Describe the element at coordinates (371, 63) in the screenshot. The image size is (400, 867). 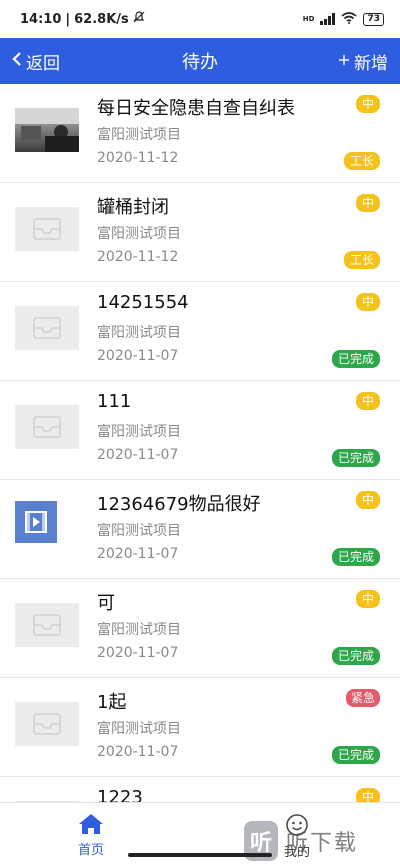
I see `add-label: 新增` at that location.